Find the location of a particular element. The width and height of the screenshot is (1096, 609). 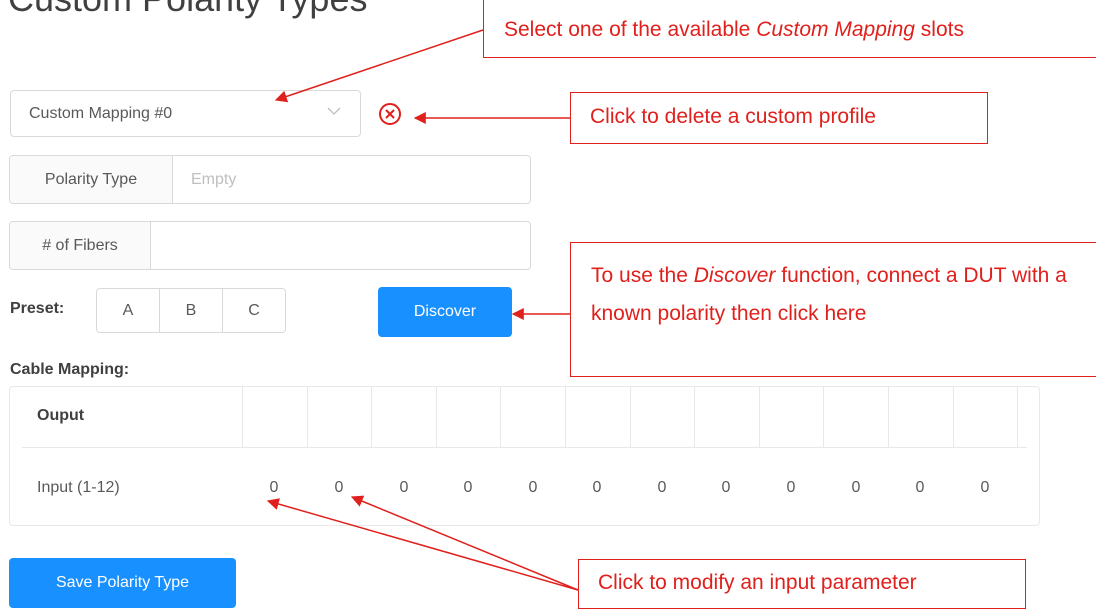

input-cell-10: 0 is located at coordinates (856, 488).